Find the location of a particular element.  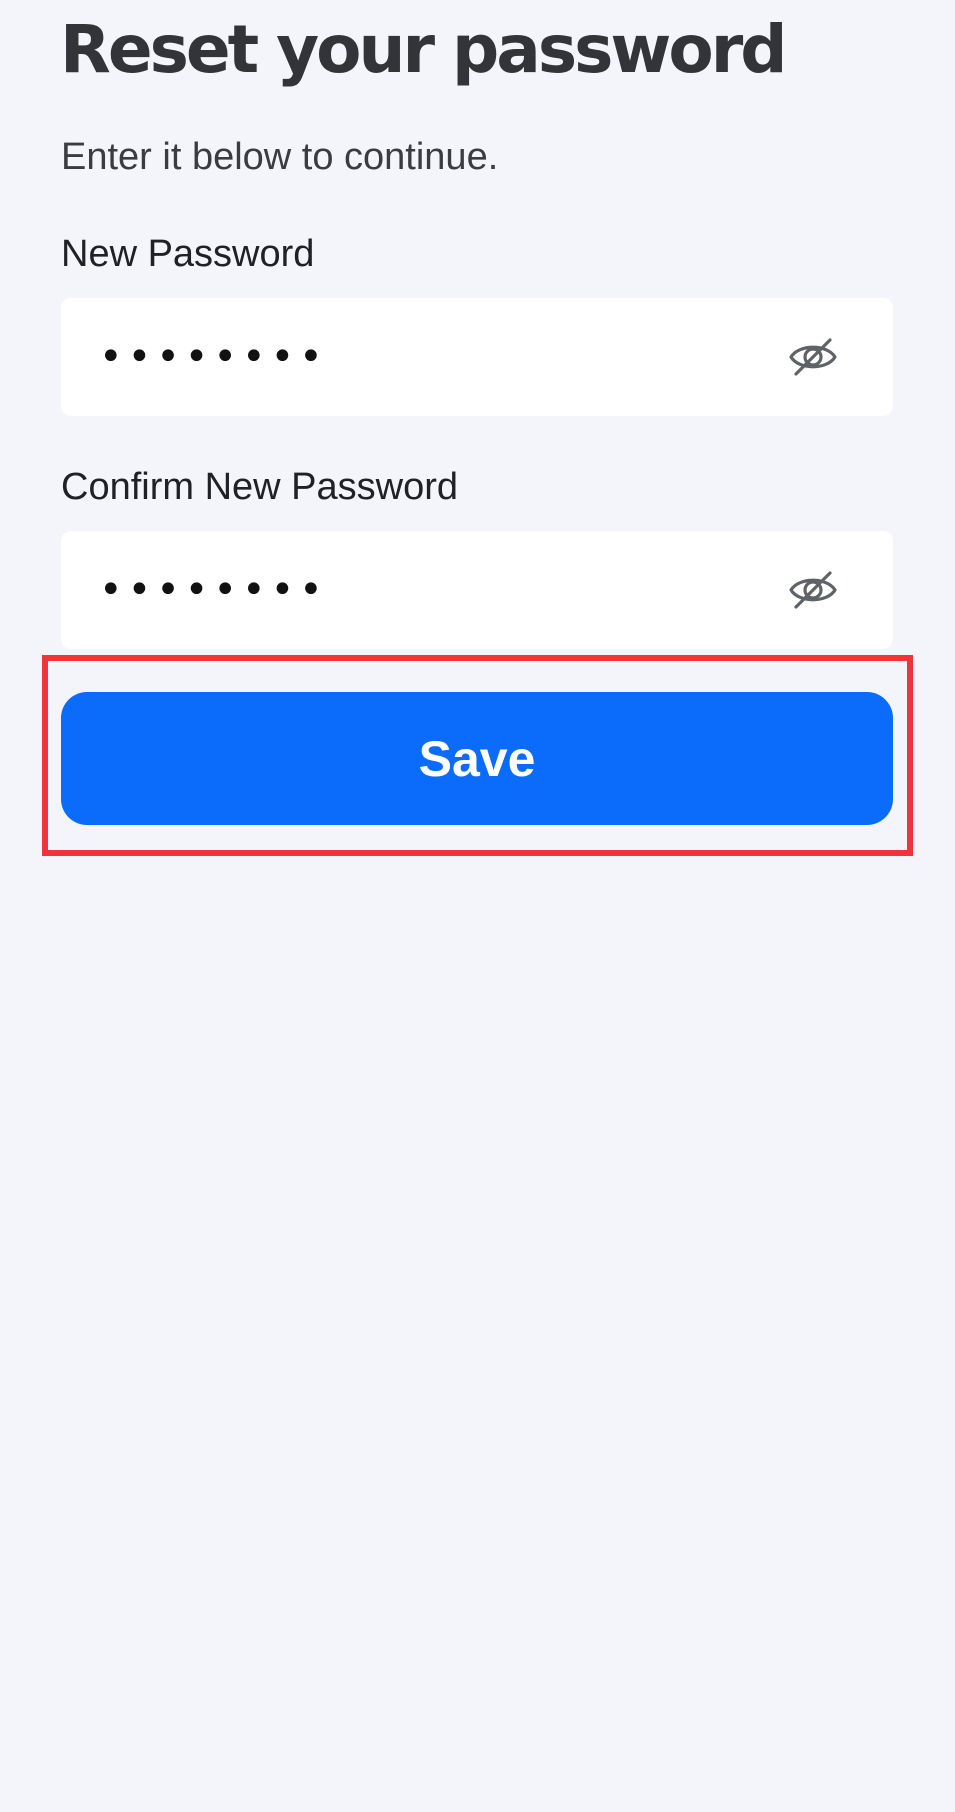

new-password-field is located at coordinates (477, 357).